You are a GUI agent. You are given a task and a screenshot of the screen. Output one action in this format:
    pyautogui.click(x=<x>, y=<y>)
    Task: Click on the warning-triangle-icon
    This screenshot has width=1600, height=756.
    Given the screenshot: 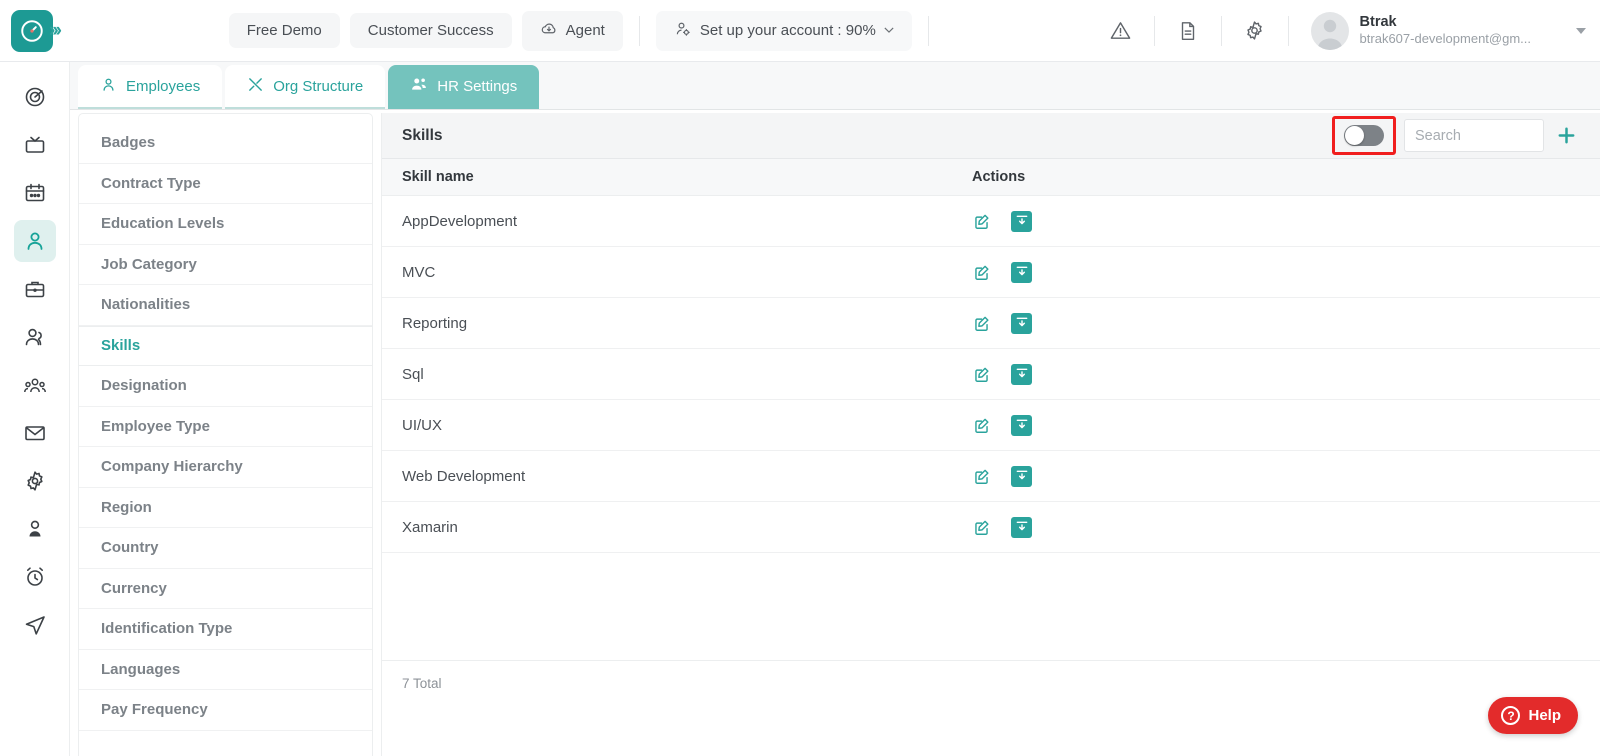 What is the action you would take?
    pyautogui.click(x=1121, y=31)
    